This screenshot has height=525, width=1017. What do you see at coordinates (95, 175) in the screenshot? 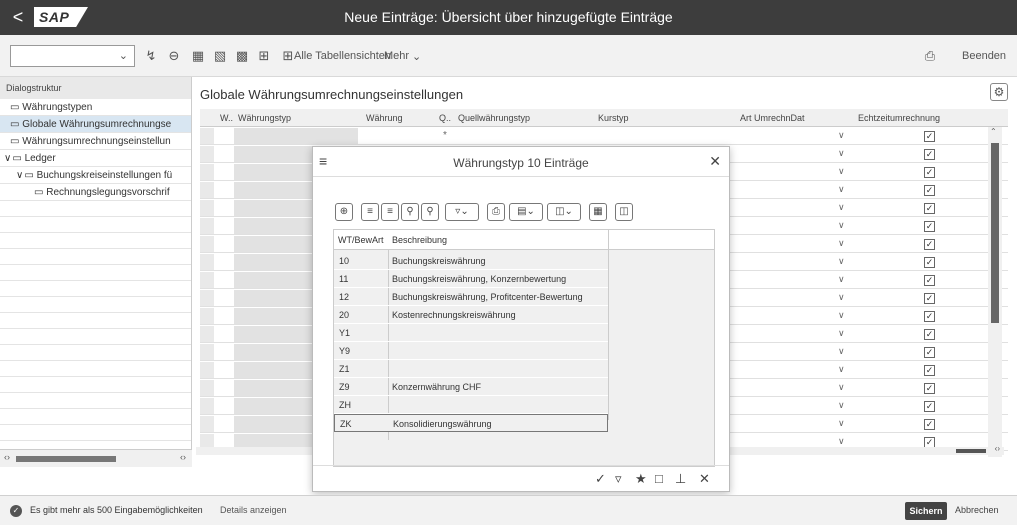
I see `tree-item: ∨▭ Buchungskreiseinstellungen fü` at bounding box center [95, 175].